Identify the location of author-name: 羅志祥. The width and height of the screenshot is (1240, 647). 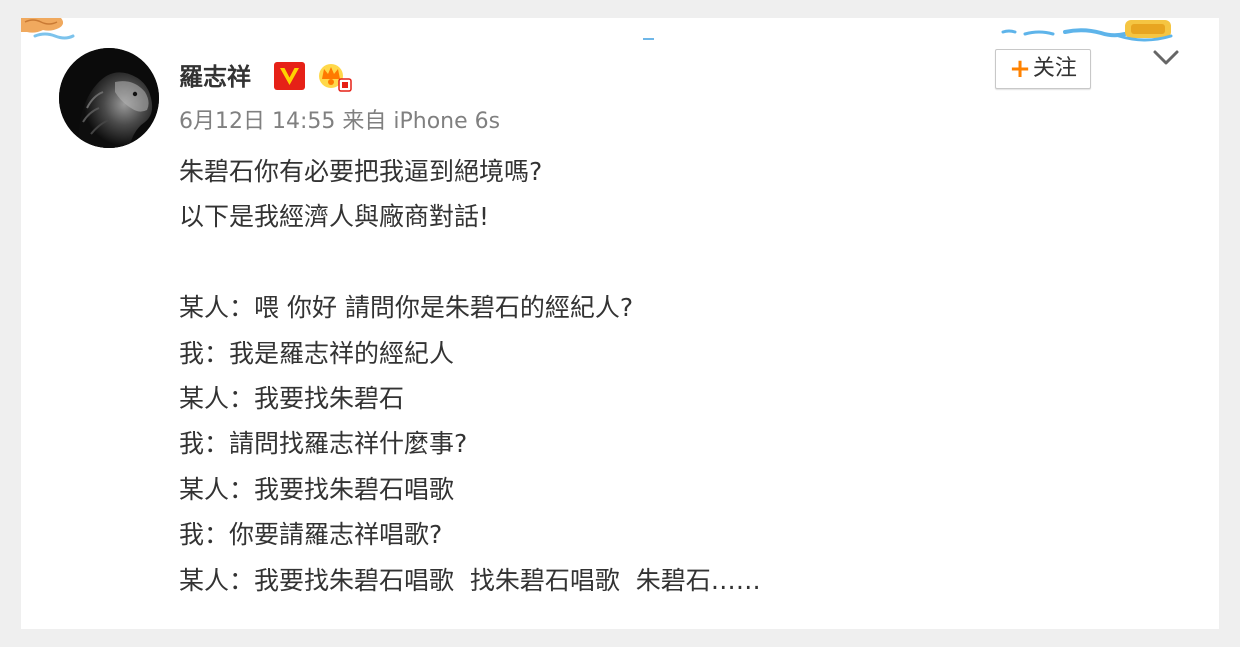
(215, 77).